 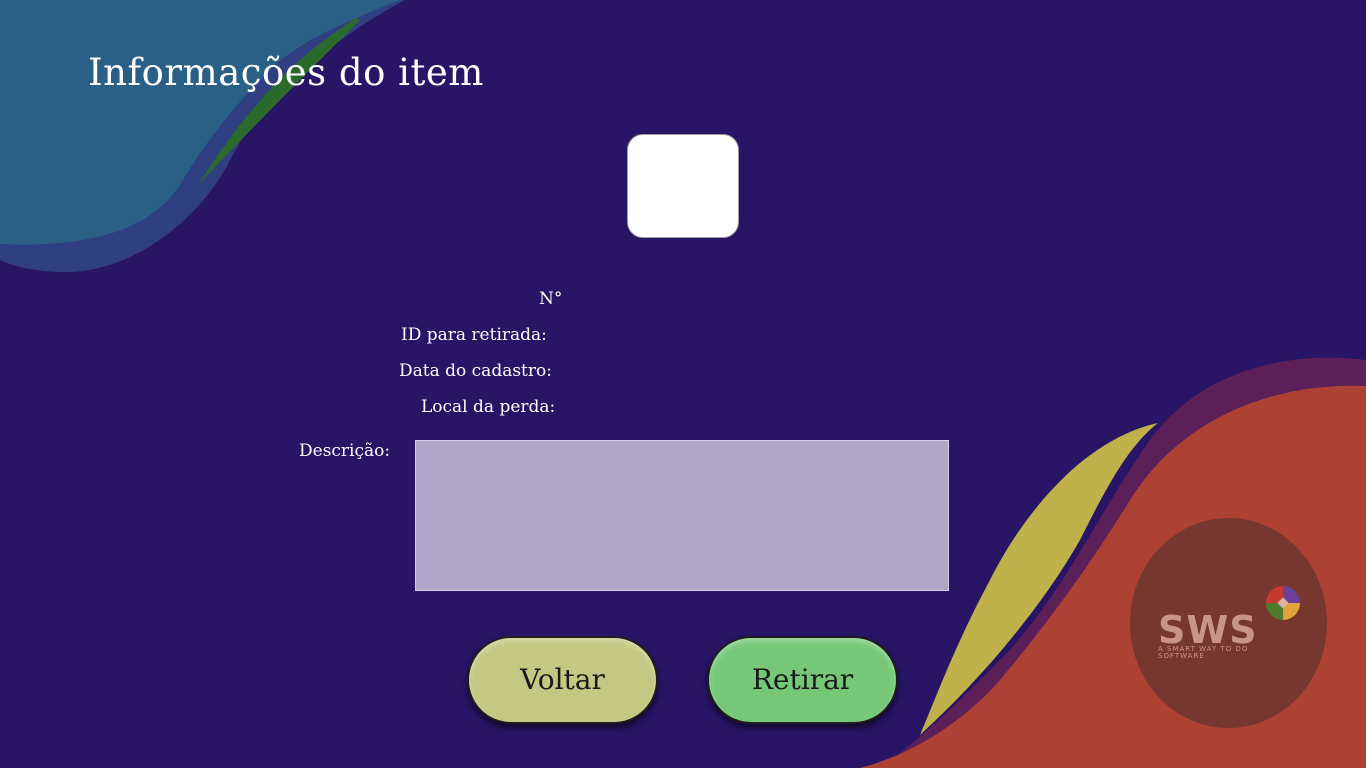 What do you see at coordinates (562, 680) in the screenshot?
I see `back-button: Voltar` at bounding box center [562, 680].